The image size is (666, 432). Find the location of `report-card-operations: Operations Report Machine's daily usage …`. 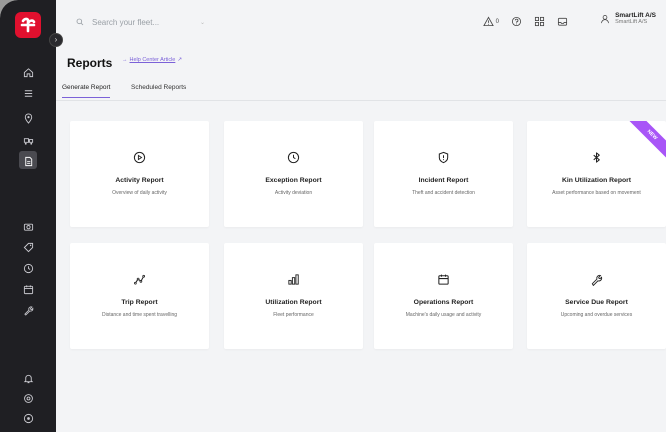

report-card-operations: Operations Report Machine's daily usage … is located at coordinates (443, 296).